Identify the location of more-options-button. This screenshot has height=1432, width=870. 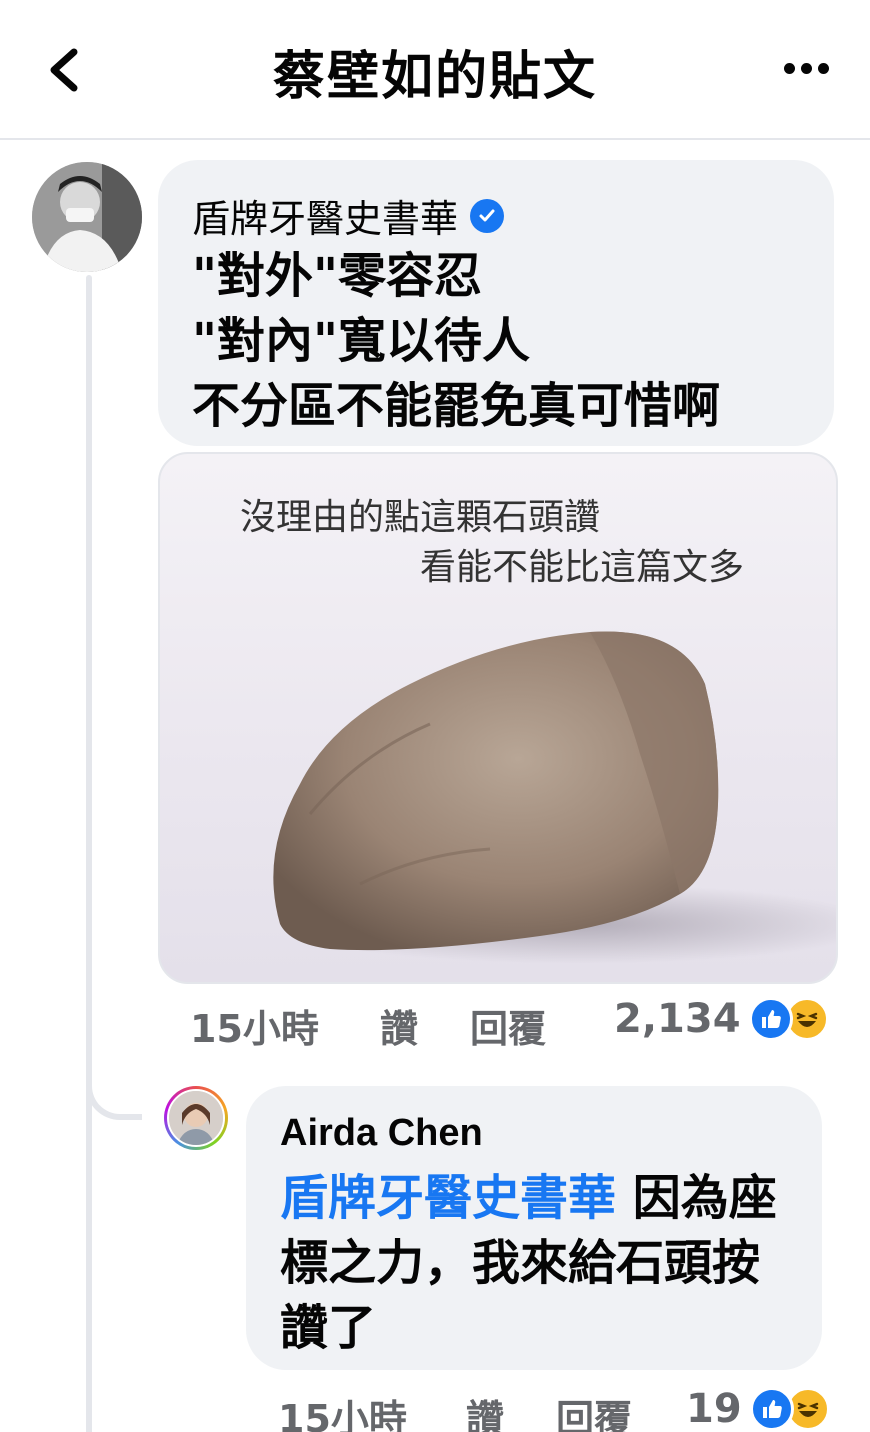
(806, 68).